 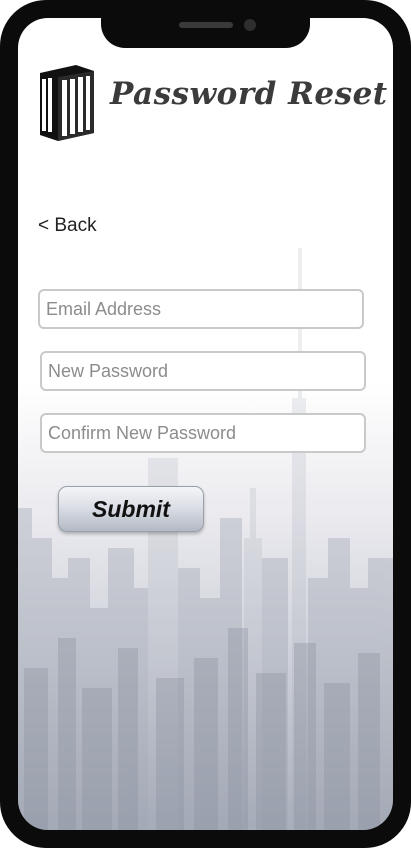 What do you see at coordinates (131, 509) in the screenshot?
I see `submit-button: Submit` at bounding box center [131, 509].